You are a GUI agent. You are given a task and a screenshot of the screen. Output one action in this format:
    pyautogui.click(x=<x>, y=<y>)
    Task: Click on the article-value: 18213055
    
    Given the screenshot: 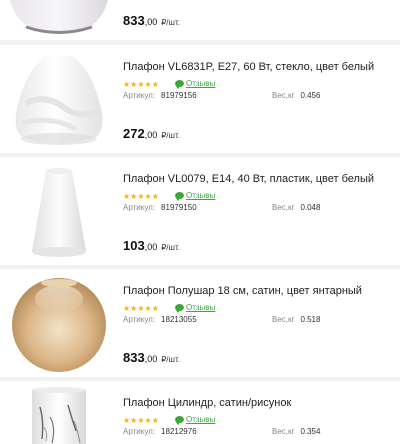 What is the action you would take?
    pyautogui.click(x=179, y=319)
    